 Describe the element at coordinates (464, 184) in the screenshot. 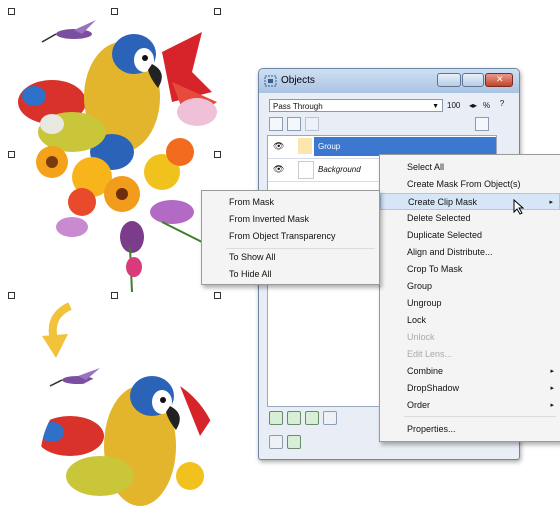

I see `menu-item-label: Create Mask From Object(s)` at that location.